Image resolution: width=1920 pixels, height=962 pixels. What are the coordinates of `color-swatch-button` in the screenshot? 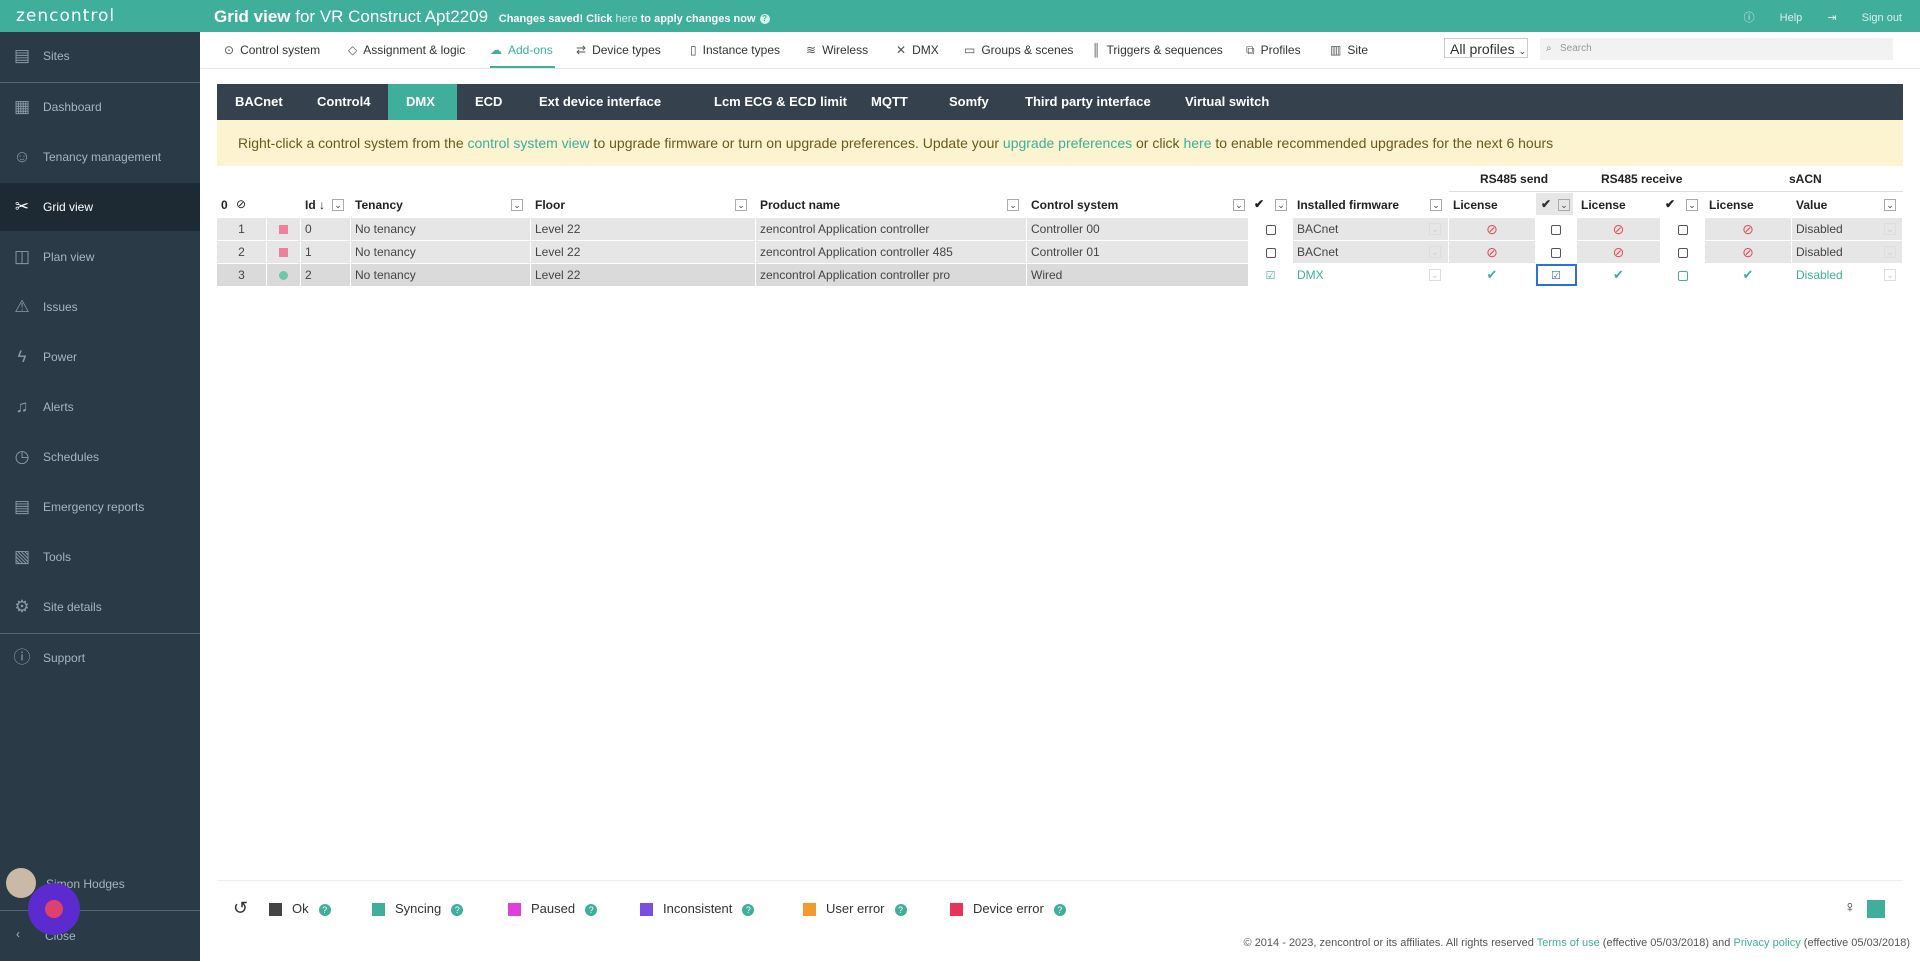 It's located at (1876, 909).